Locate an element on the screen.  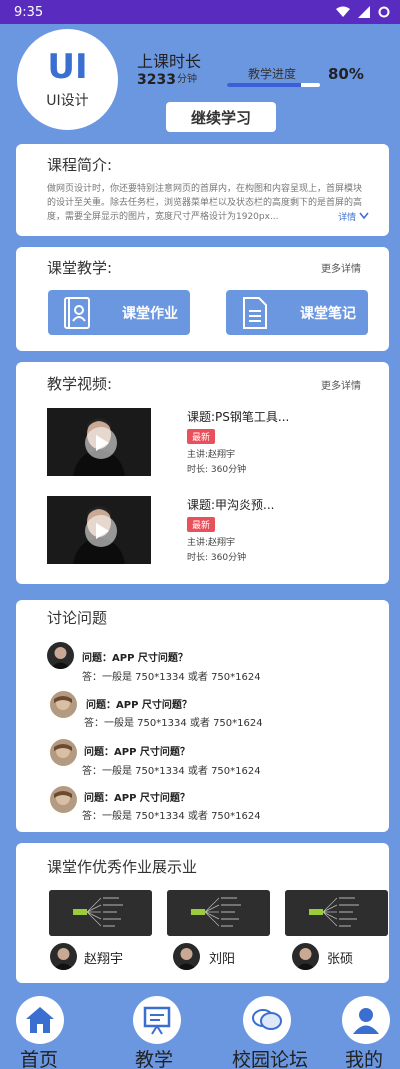
notes-label: 课堂笔记 is located at coordinates (328, 313).